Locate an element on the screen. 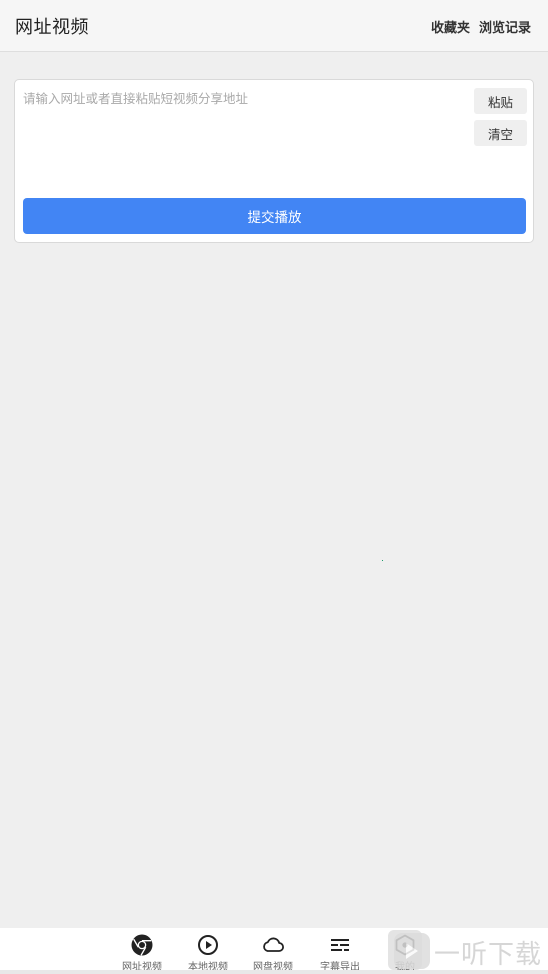 Image resolution: width=548 pixels, height=974 pixels. submit-play-button: 提交播放 is located at coordinates (274, 216).